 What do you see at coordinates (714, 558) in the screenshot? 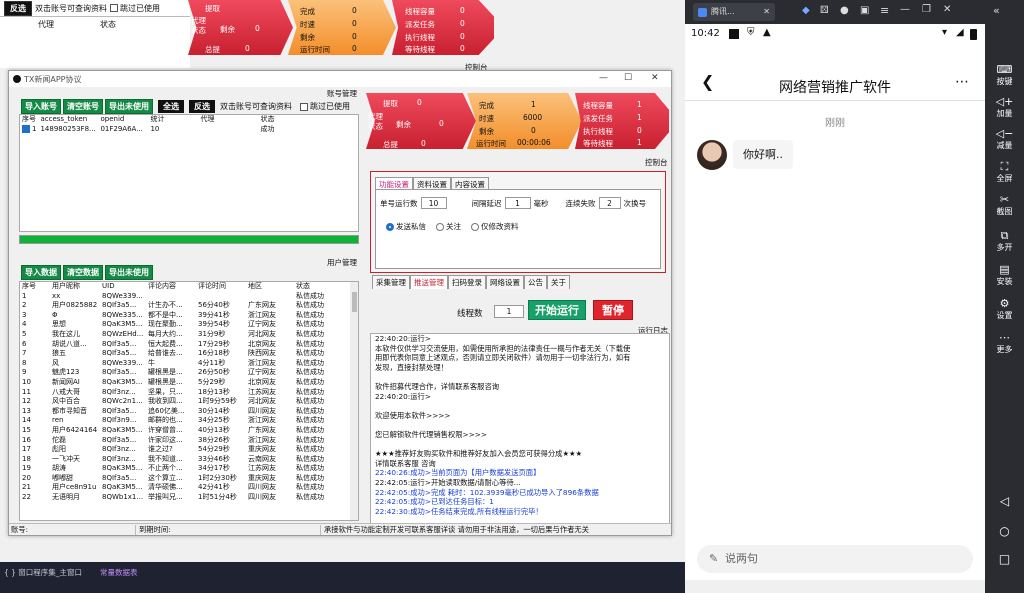
I see `pen-icon: ✎` at bounding box center [714, 558].